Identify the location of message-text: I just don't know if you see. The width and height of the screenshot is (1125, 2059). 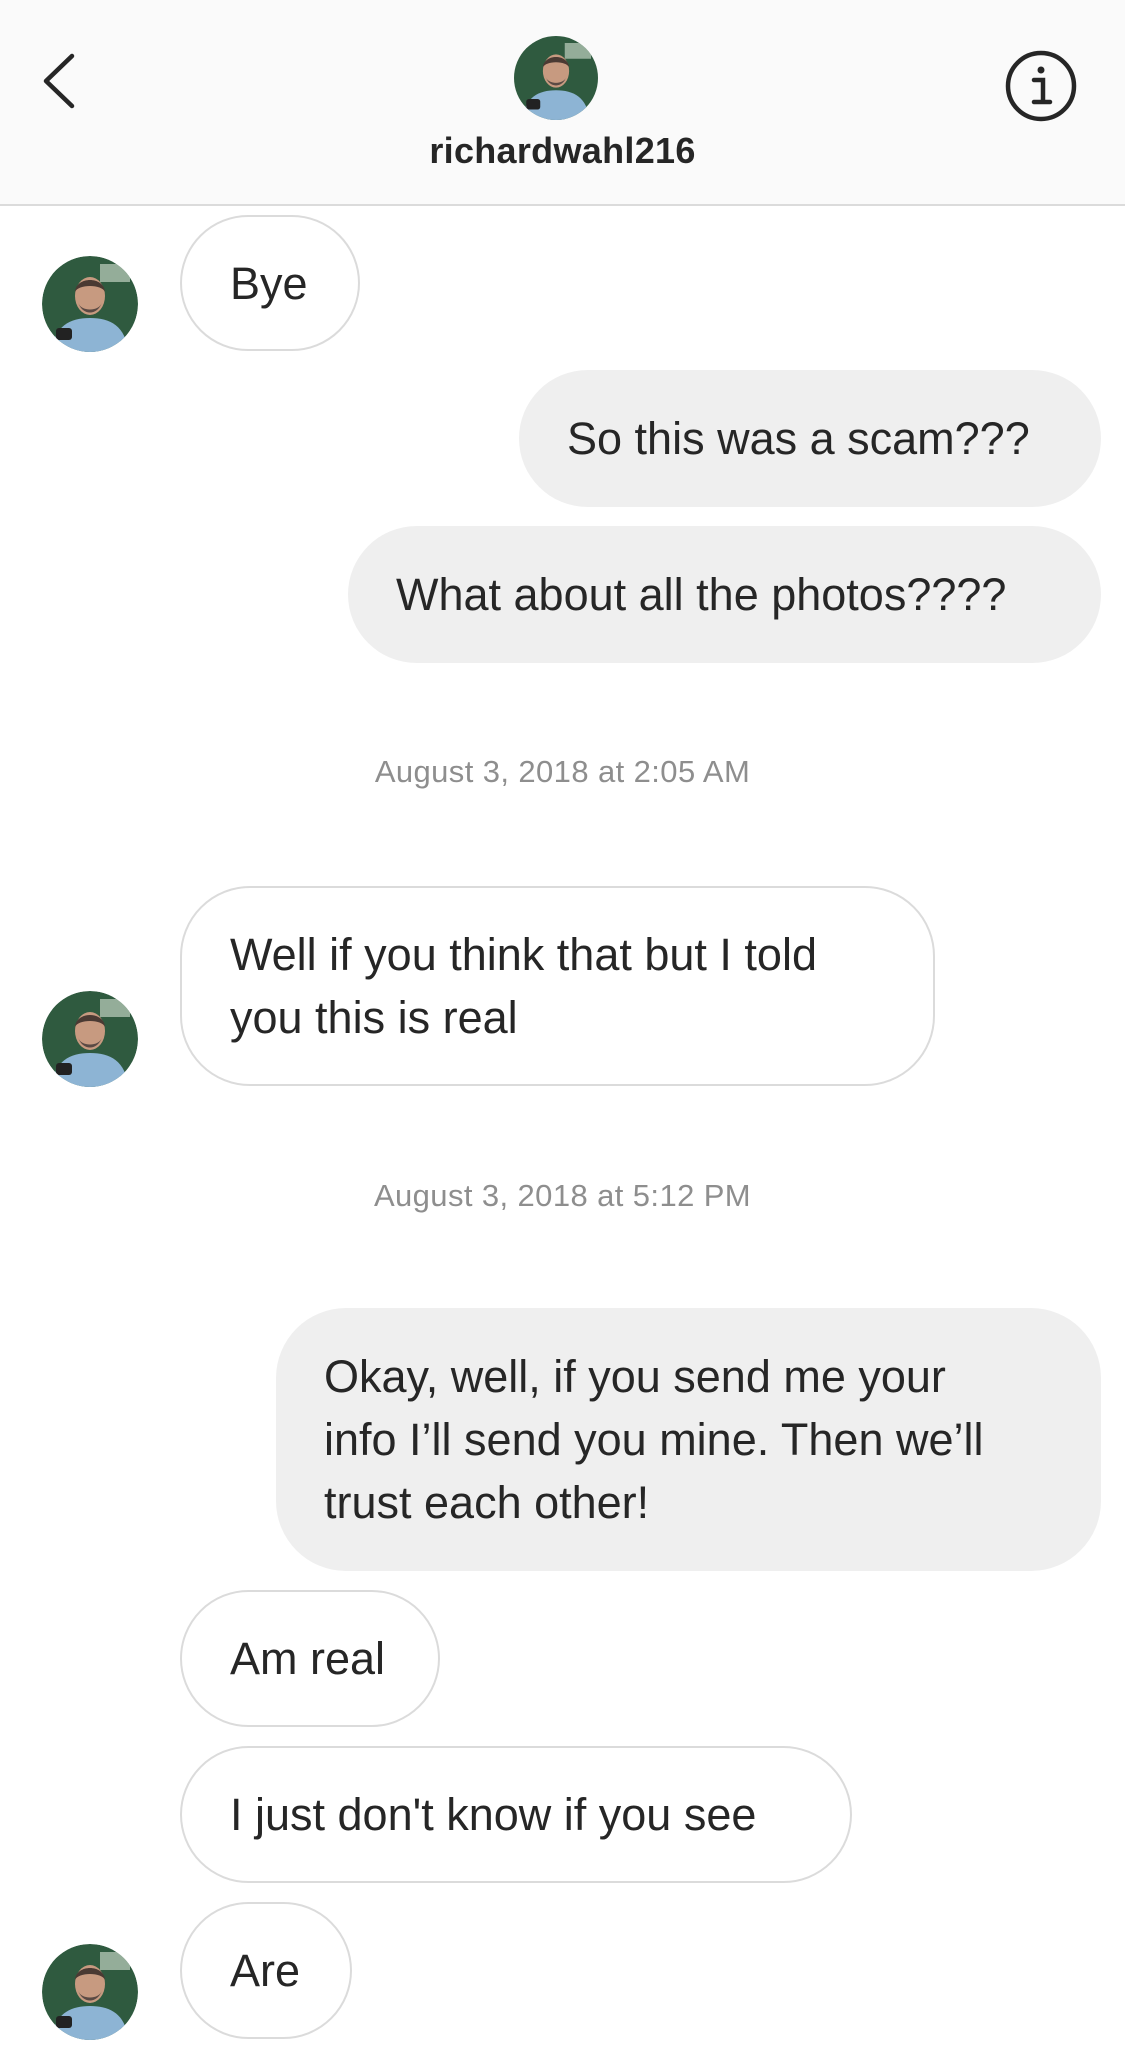
(493, 1814).